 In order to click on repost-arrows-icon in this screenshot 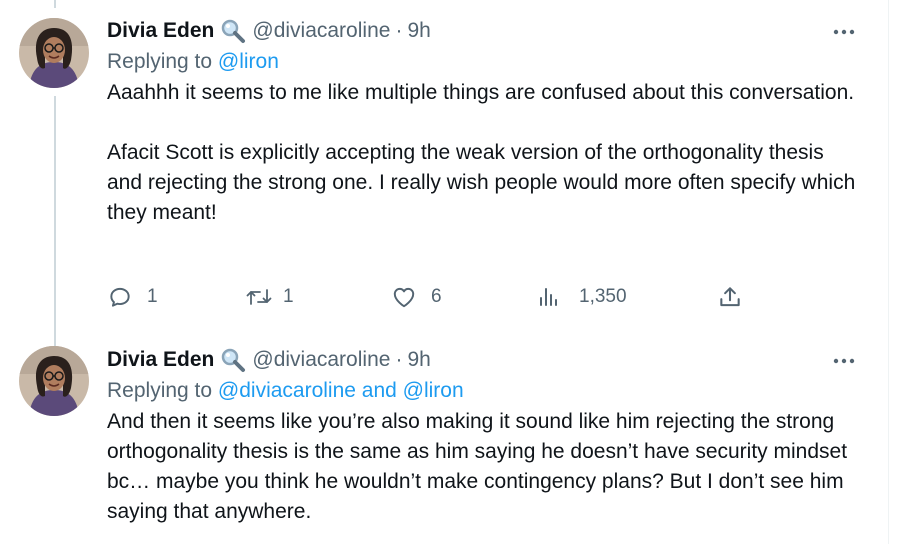, I will do `click(259, 297)`.